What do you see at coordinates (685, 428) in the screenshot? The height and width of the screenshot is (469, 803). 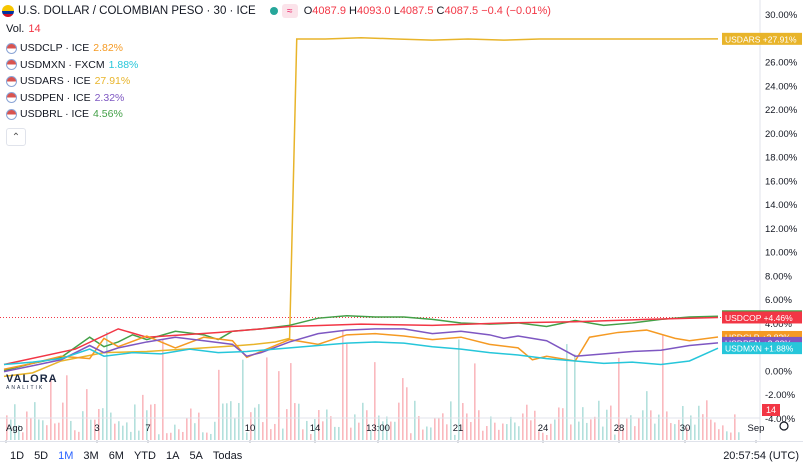 I see `x-tick-label: 30` at bounding box center [685, 428].